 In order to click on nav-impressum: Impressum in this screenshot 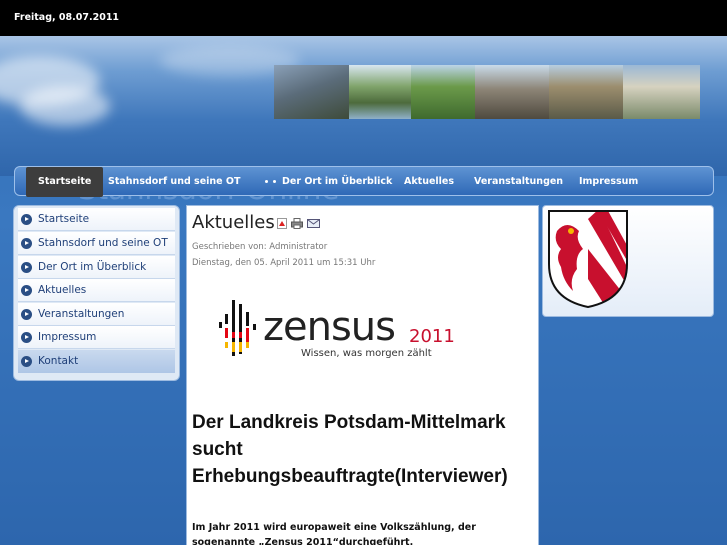, I will do `click(608, 182)`.